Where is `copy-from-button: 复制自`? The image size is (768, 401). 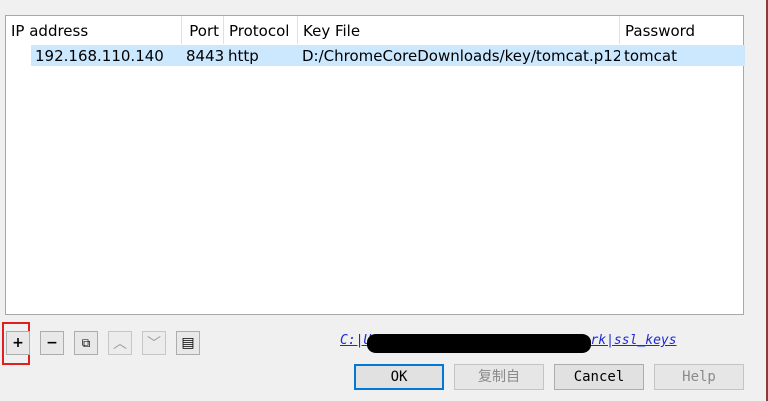 copy-from-button: 复制自 is located at coordinates (499, 377).